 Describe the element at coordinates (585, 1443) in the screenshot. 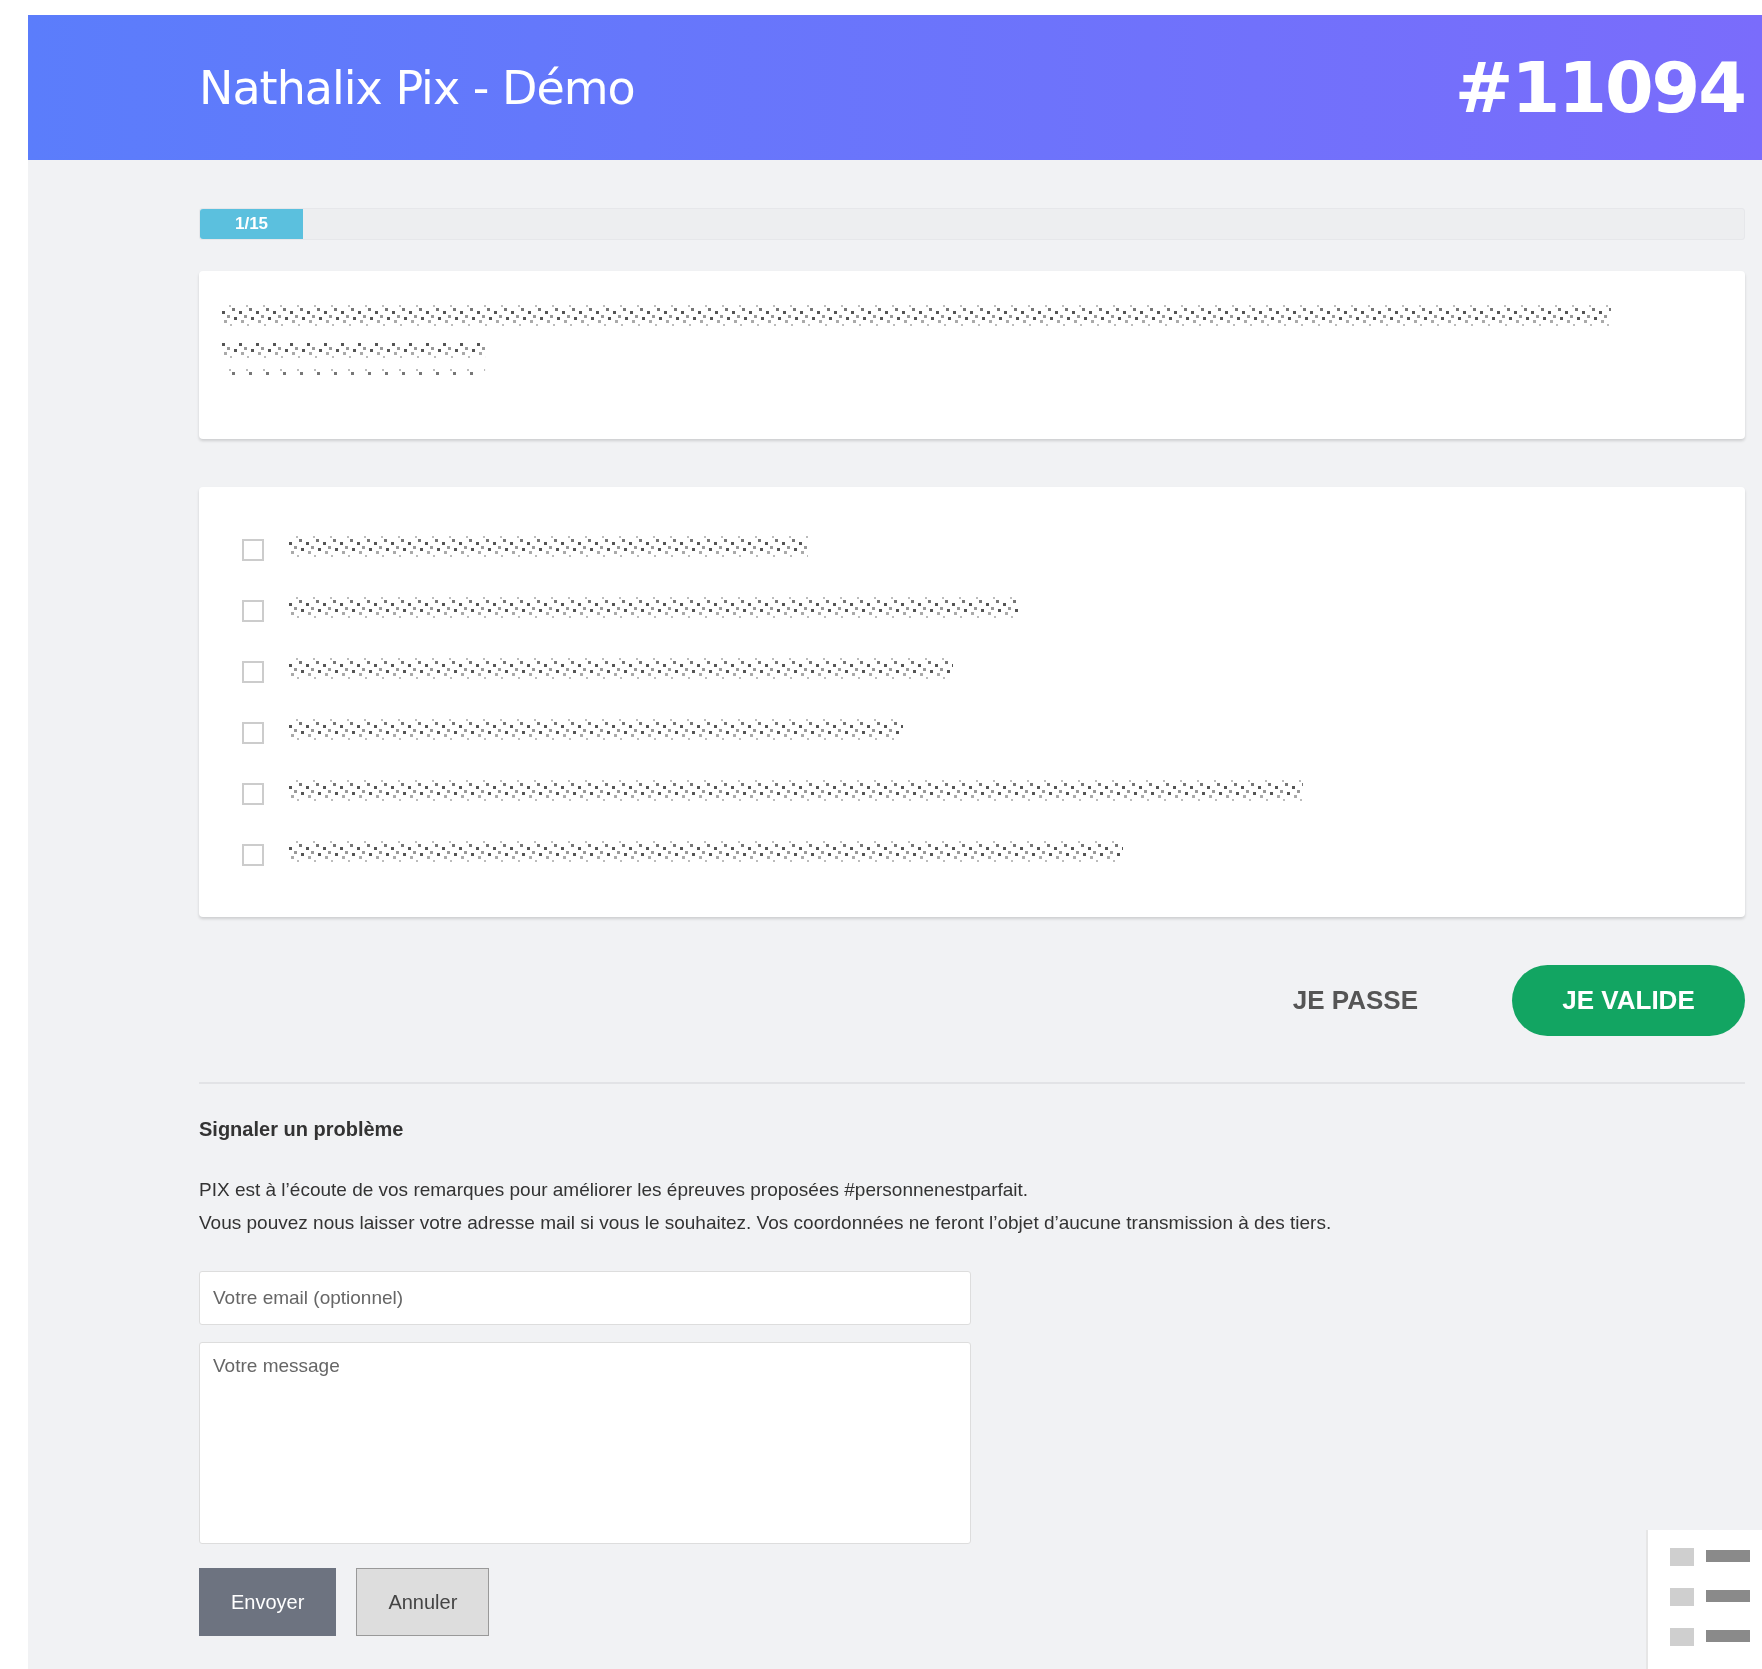

I see `message-field: Votre message` at that location.